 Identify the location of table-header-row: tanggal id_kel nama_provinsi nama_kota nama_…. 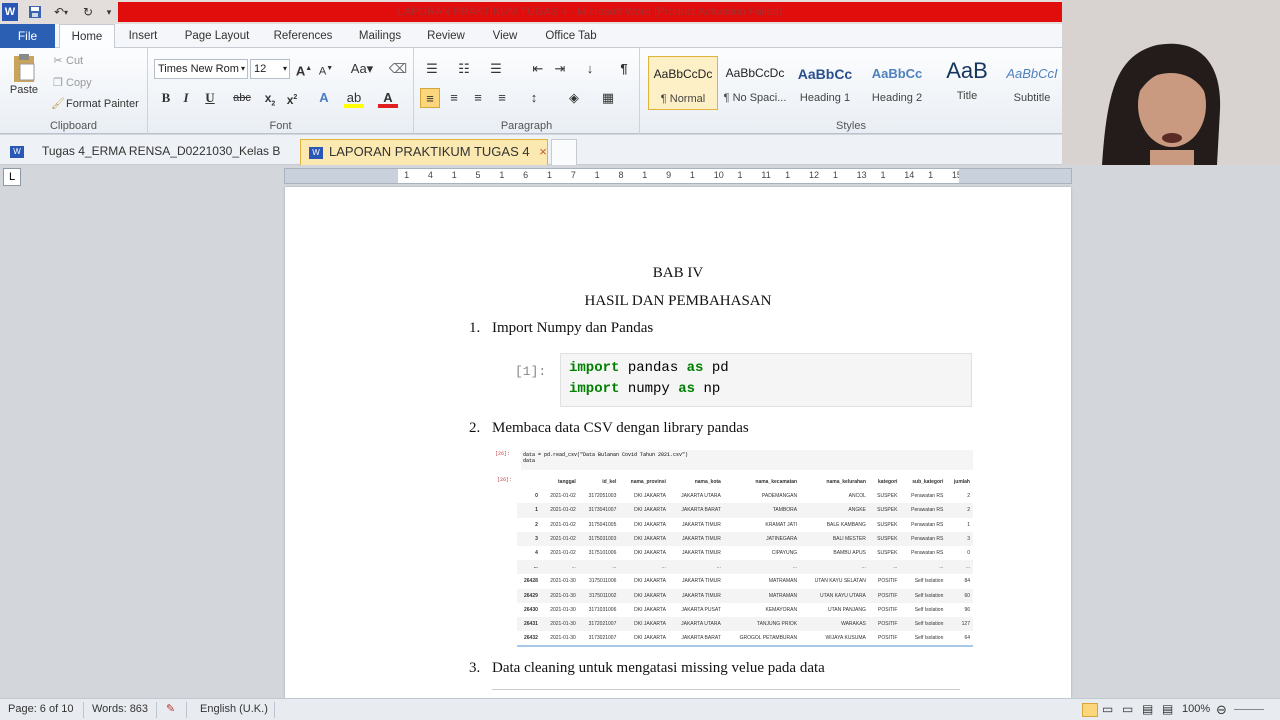
(745, 482).